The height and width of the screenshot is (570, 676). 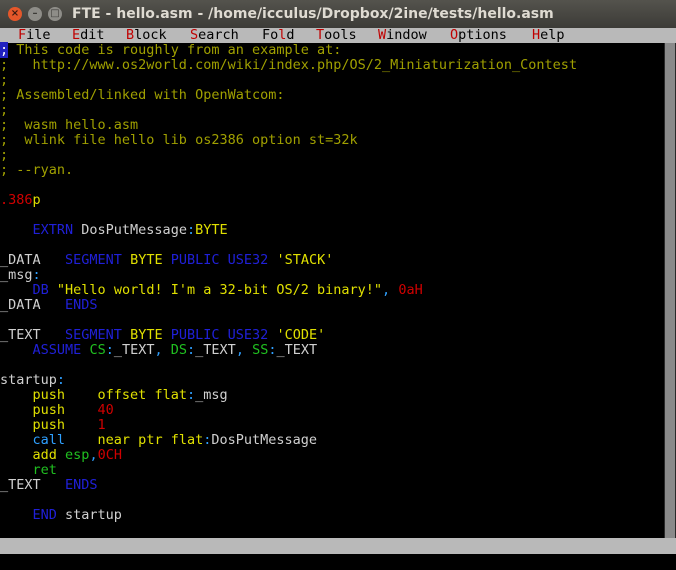 I want to click on menu-item: Search, so click(x=214, y=35).